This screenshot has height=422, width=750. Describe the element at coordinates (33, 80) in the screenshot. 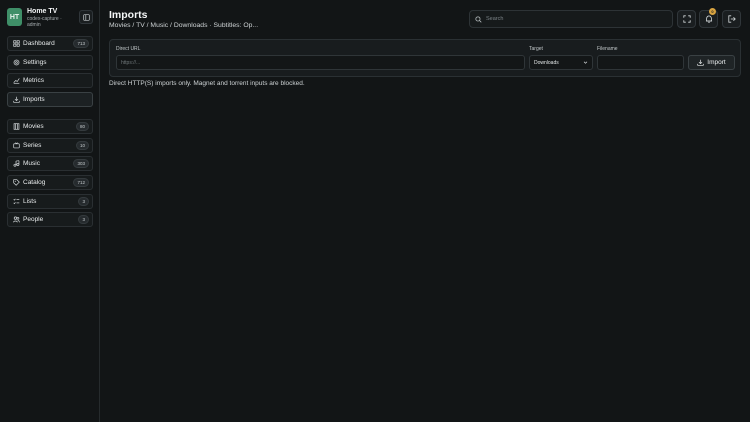

I see `sidebar-item-label: Metrics` at that location.